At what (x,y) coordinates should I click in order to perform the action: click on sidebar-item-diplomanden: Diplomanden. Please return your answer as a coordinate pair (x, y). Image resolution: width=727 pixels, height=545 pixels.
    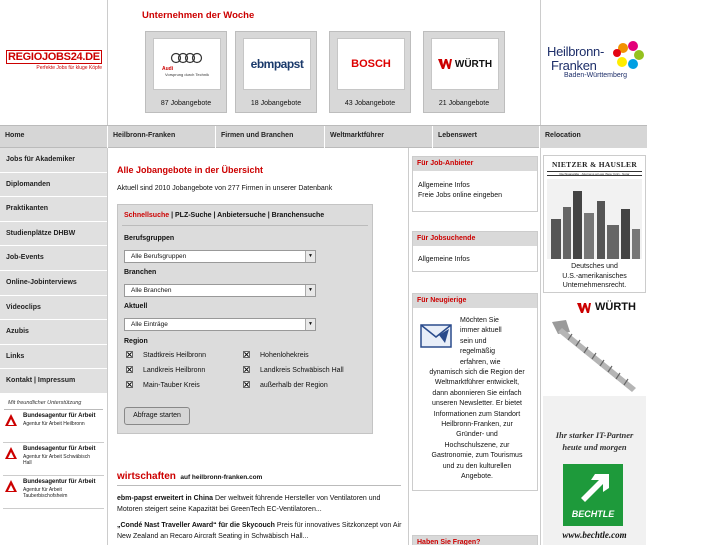
    Looking at the image, I should click on (53, 185).